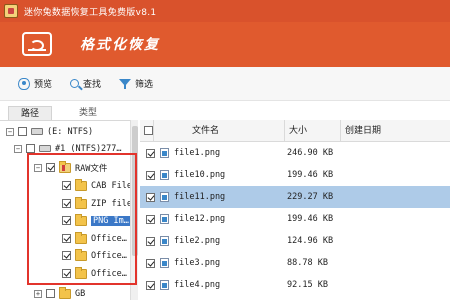  Describe the element at coordinates (125, 84) in the screenshot. I see `filter-icon` at that location.